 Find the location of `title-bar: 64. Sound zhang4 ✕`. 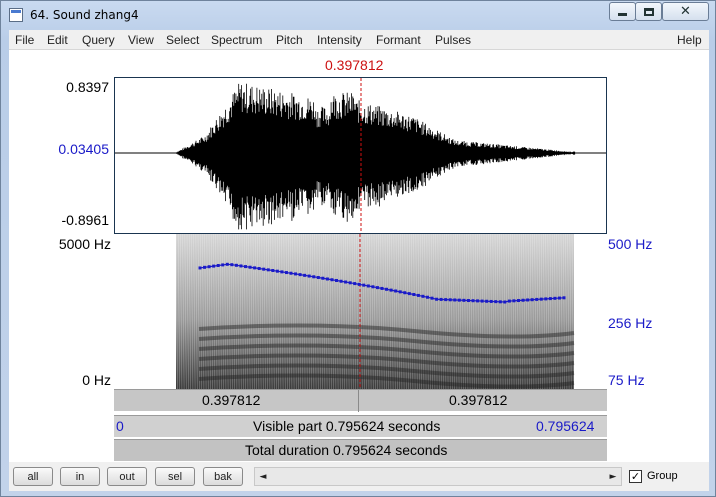

title-bar: 64. Sound zhang4 ✕ is located at coordinates (358, 15).